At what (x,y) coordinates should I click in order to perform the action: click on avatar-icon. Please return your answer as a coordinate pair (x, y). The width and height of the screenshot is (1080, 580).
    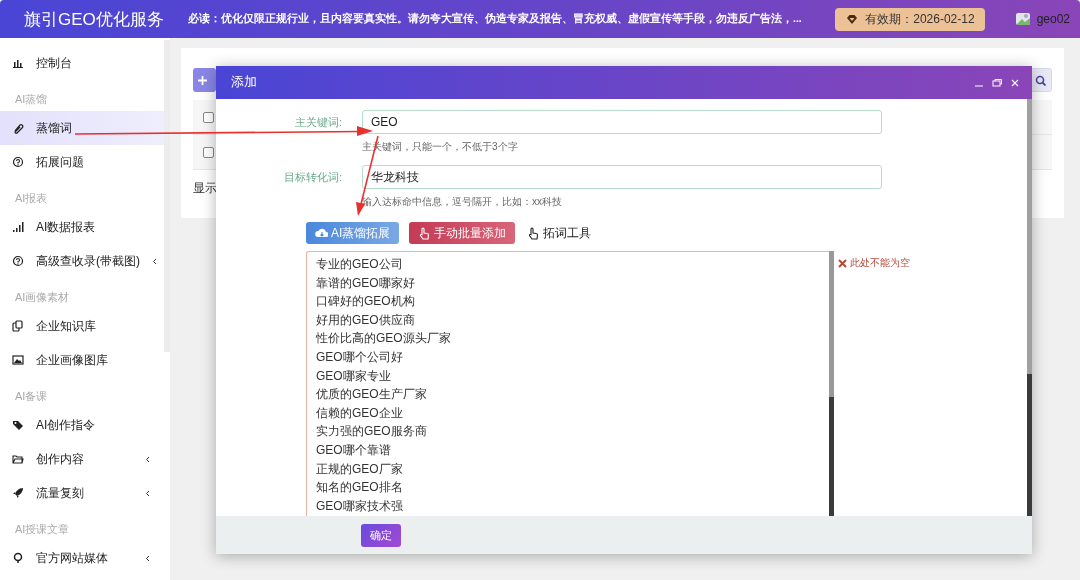
    Looking at the image, I should click on (1022, 19).